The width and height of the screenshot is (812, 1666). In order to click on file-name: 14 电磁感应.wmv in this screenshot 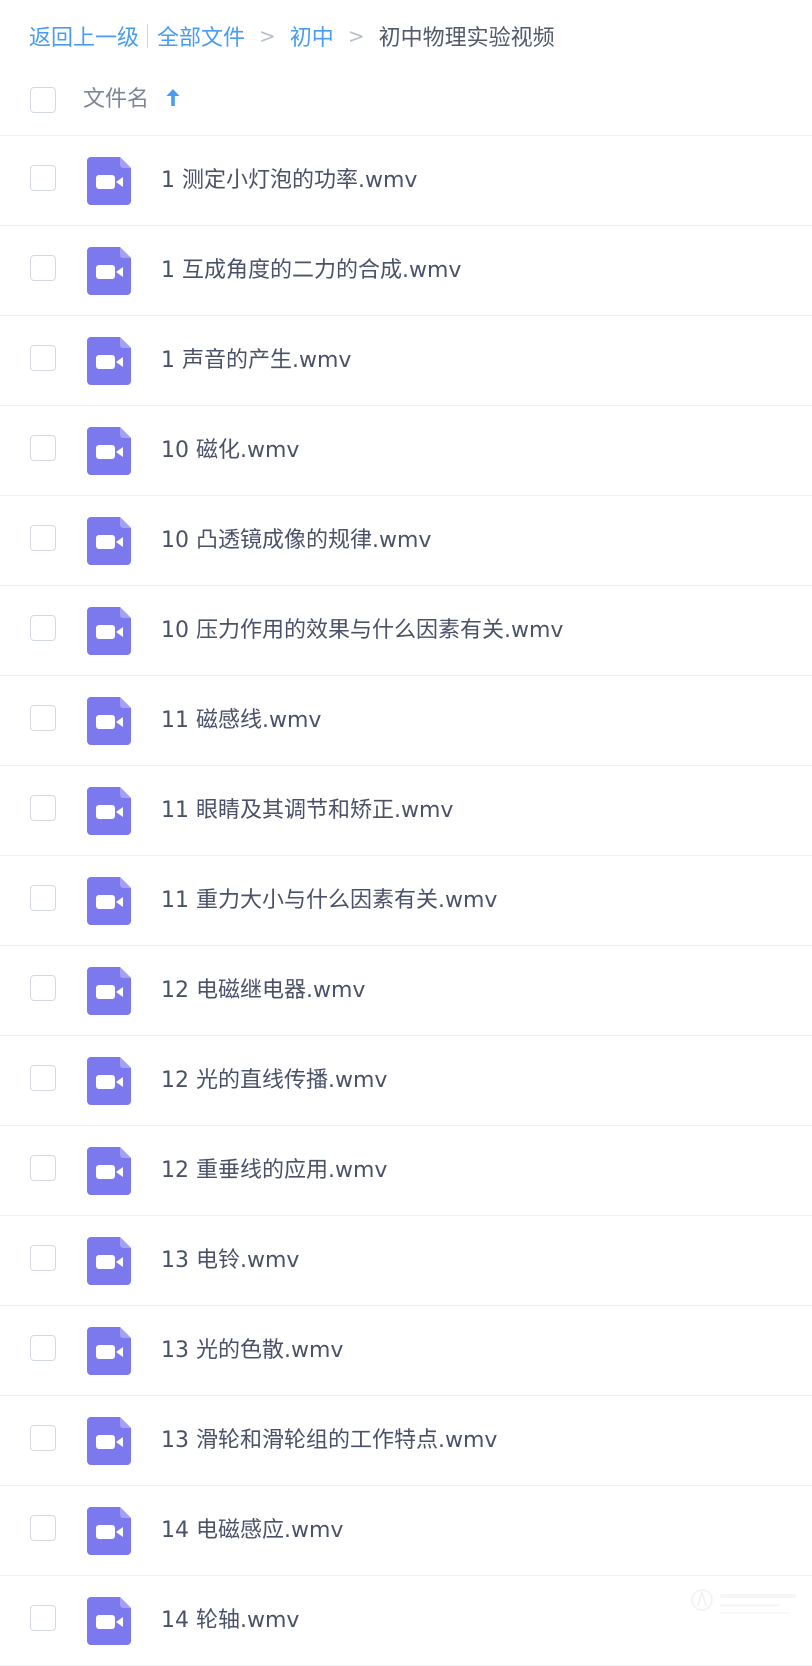, I will do `click(252, 1530)`.